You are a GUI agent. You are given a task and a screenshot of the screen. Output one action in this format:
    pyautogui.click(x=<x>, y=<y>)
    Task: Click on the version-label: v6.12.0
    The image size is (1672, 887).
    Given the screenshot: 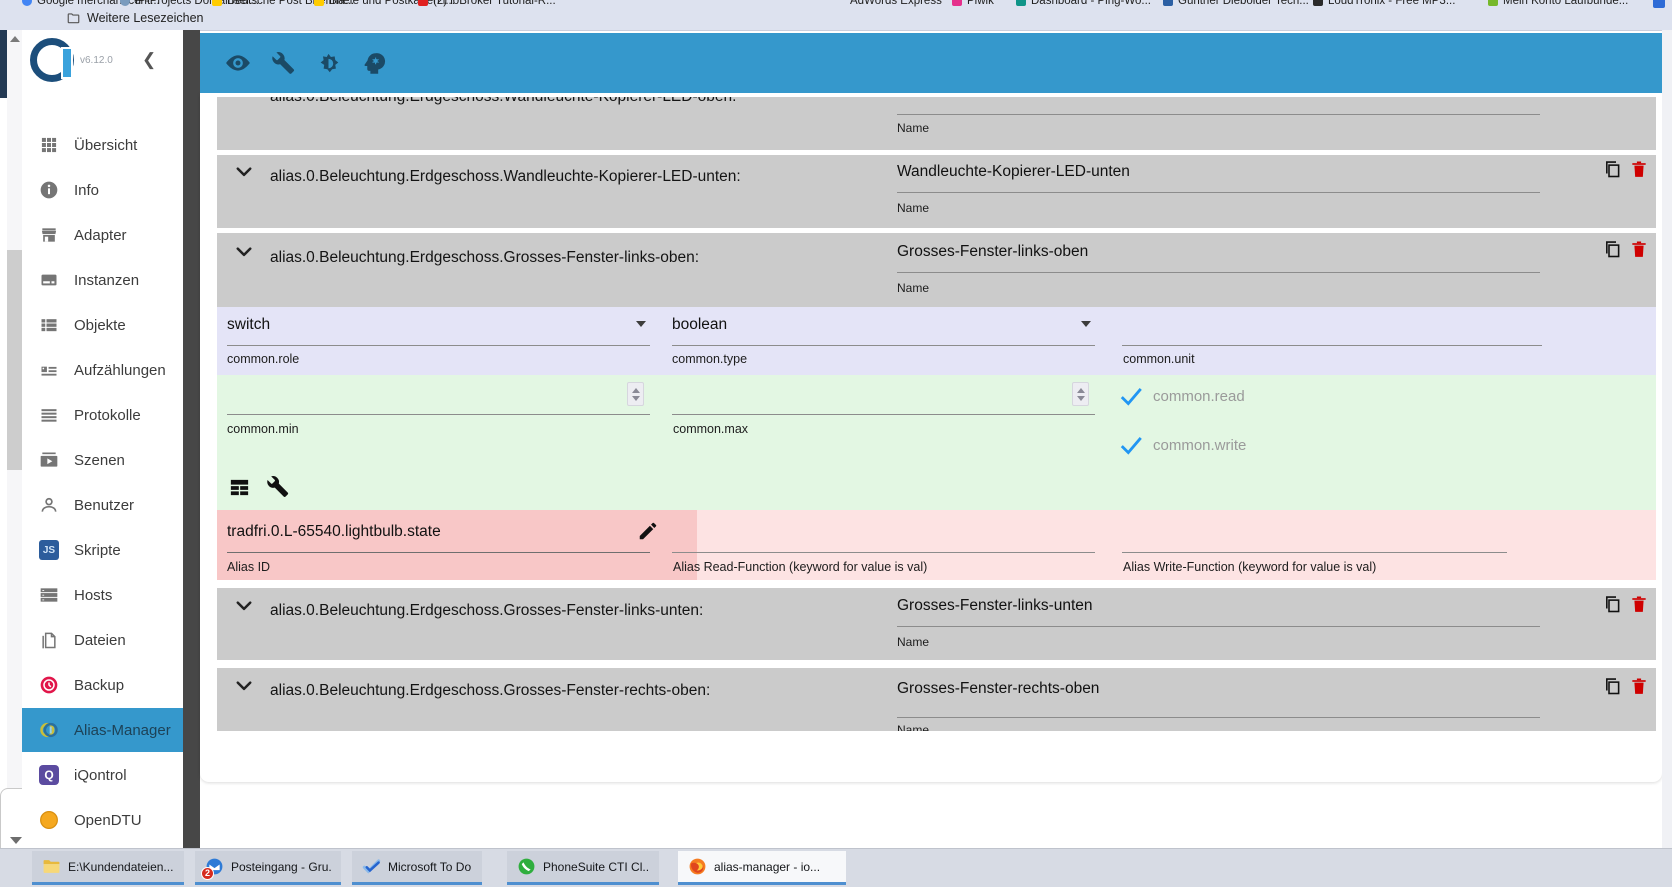 What is the action you would take?
    pyautogui.click(x=96, y=60)
    